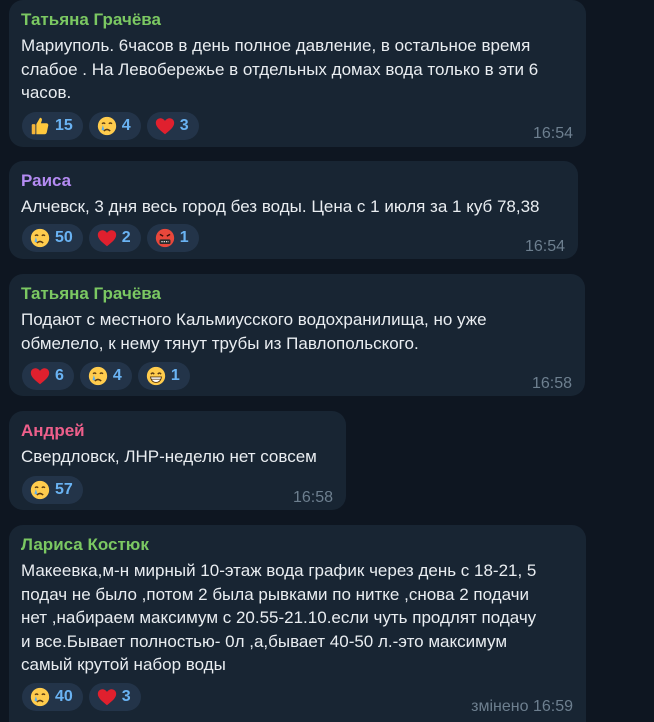 Image resolution: width=654 pixels, height=722 pixels. What do you see at coordinates (64, 489) in the screenshot?
I see `reaction-count: 57` at bounding box center [64, 489].